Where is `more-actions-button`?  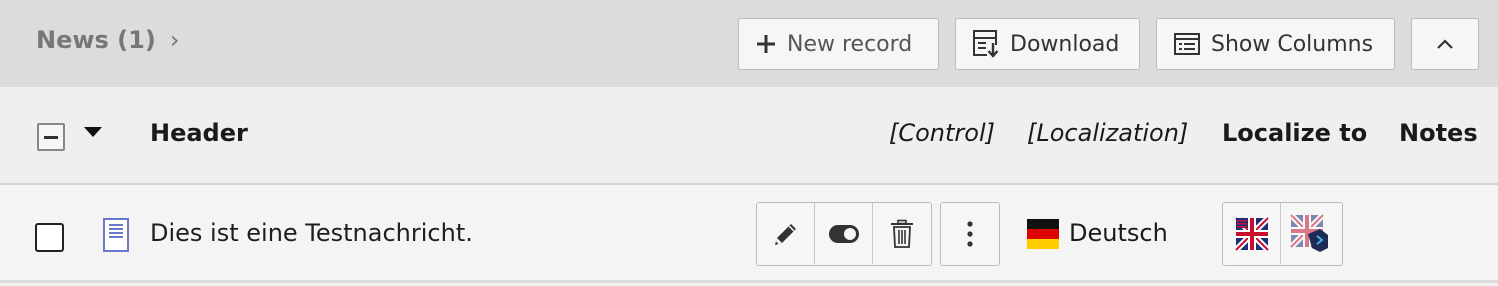 more-actions-button is located at coordinates (970, 233).